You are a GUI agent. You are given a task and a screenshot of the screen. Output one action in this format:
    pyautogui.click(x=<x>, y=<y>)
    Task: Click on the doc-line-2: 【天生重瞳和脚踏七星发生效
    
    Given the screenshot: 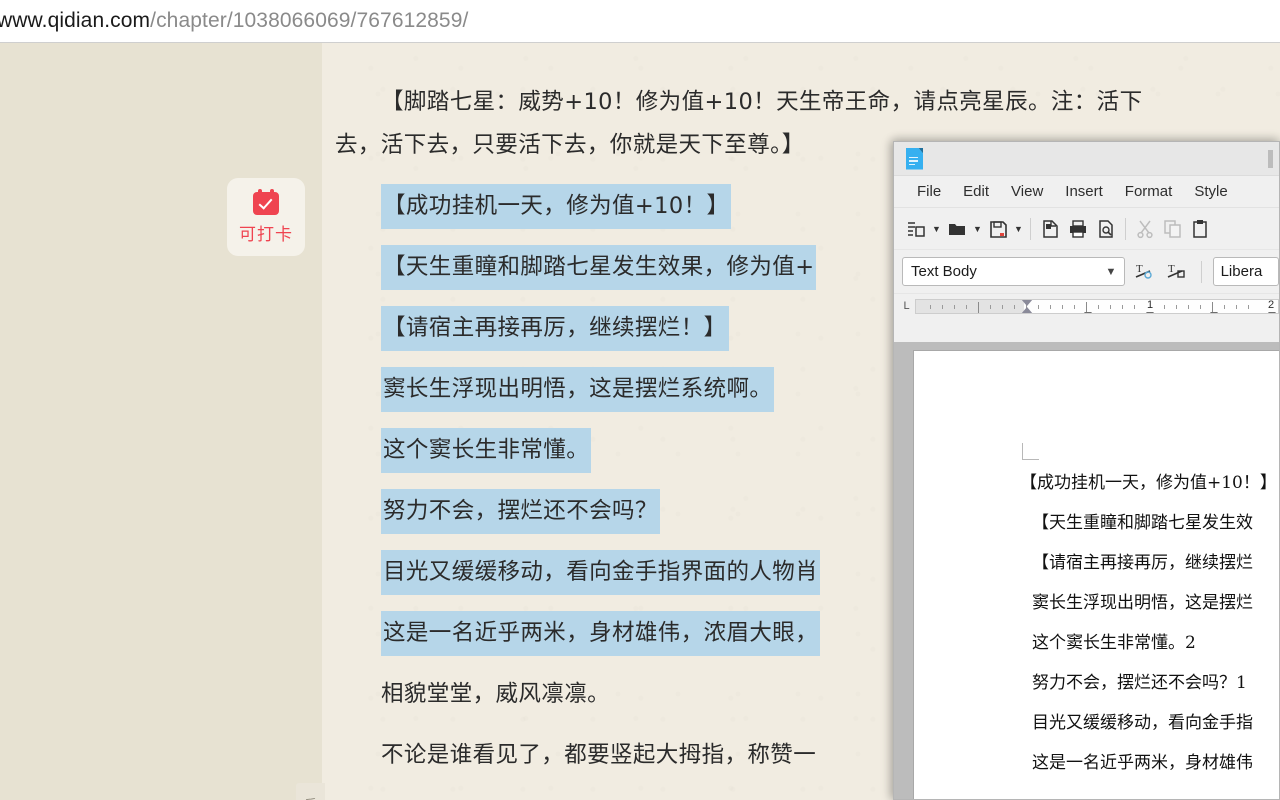 What is the action you would take?
    pyautogui.click(x=1142, y=523)
    